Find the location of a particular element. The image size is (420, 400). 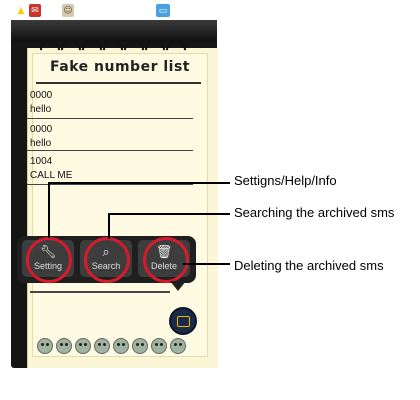

warning-icon: ▲ is located at coordinates (21, 10).